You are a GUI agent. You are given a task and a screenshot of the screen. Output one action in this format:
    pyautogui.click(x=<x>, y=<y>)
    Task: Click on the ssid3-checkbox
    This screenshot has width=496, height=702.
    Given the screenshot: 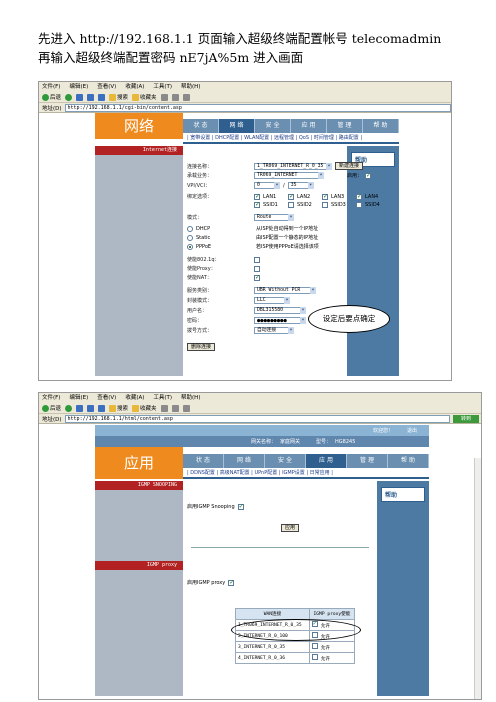 What is the action you would take?
    pyautogui.click(x=325, y=205)
    